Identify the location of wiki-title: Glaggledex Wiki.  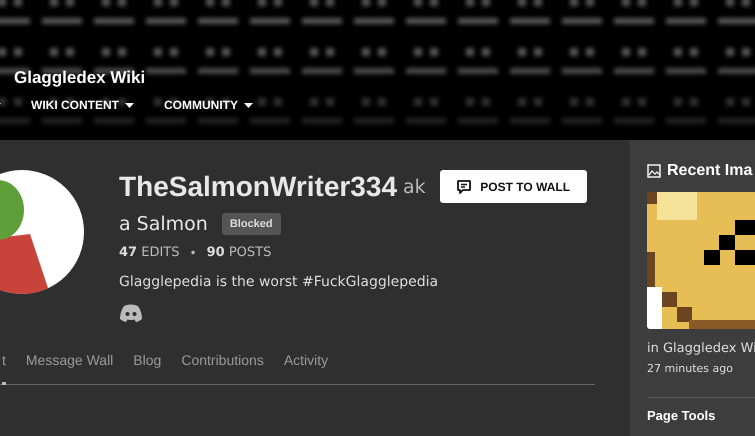
(384, 78).